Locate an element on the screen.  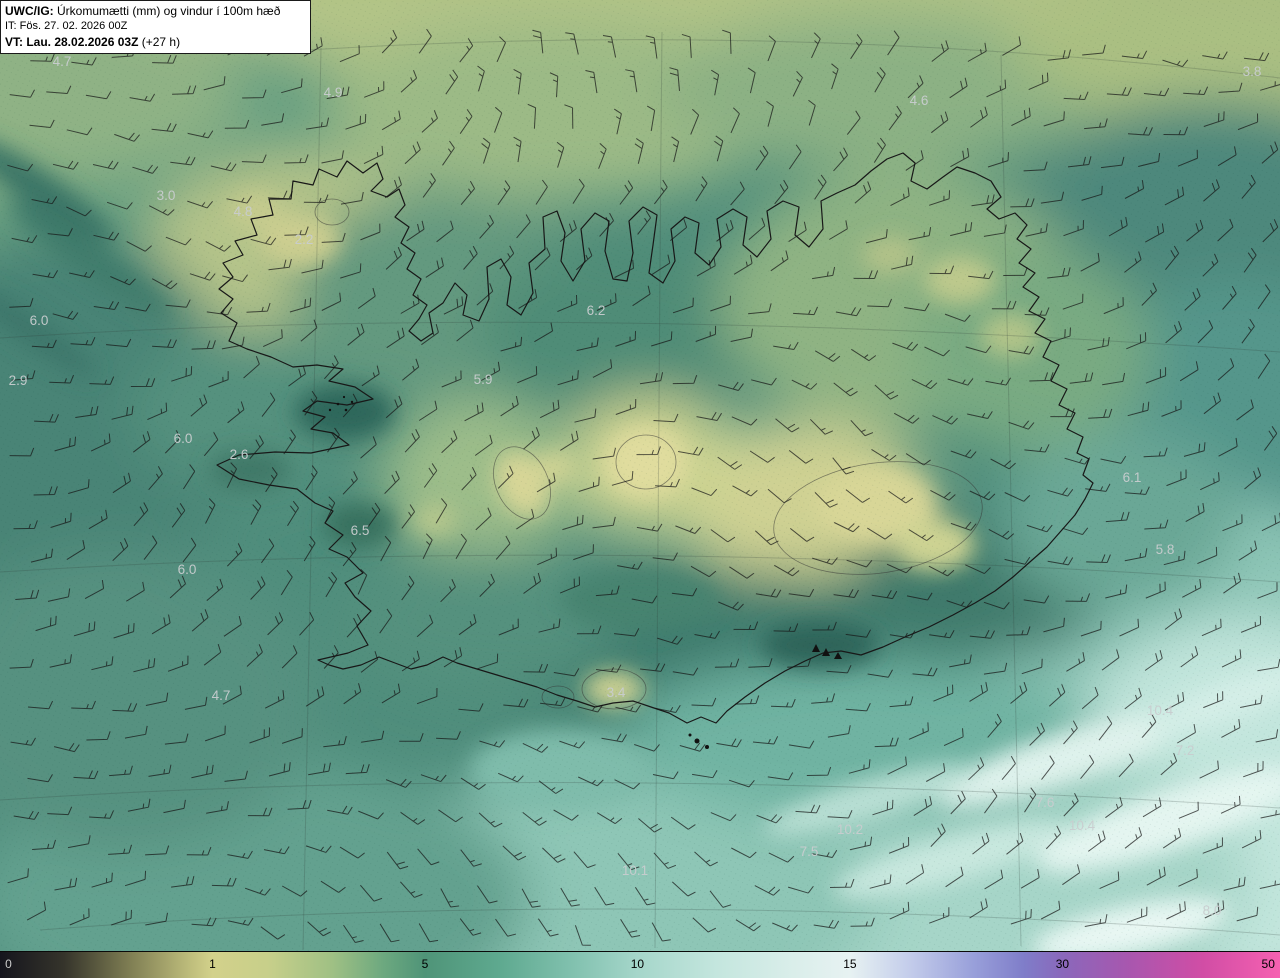
precip-value-label: 3.0 is located at coordinates (166, 195).